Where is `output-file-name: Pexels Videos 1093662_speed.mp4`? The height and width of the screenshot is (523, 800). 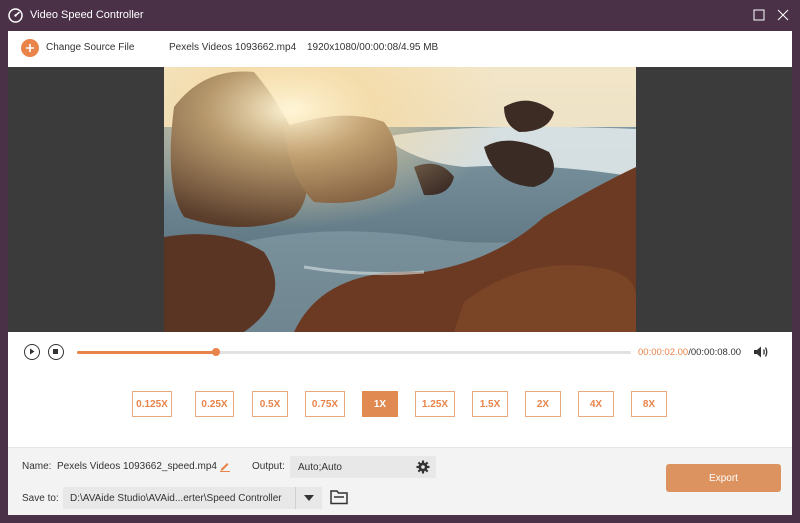
output-file-name: Pexels Videos 1093662_speed.mp4 is located at coordinates (137, 466).